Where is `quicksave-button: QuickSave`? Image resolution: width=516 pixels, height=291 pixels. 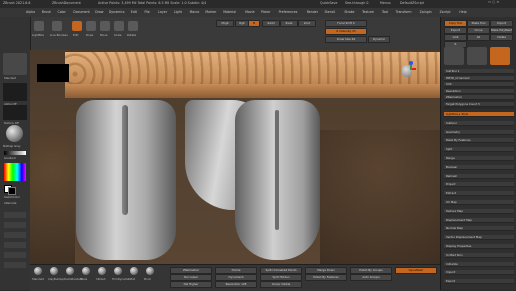
quicksave-button: QuickSave is located at coordinates (328, 3).